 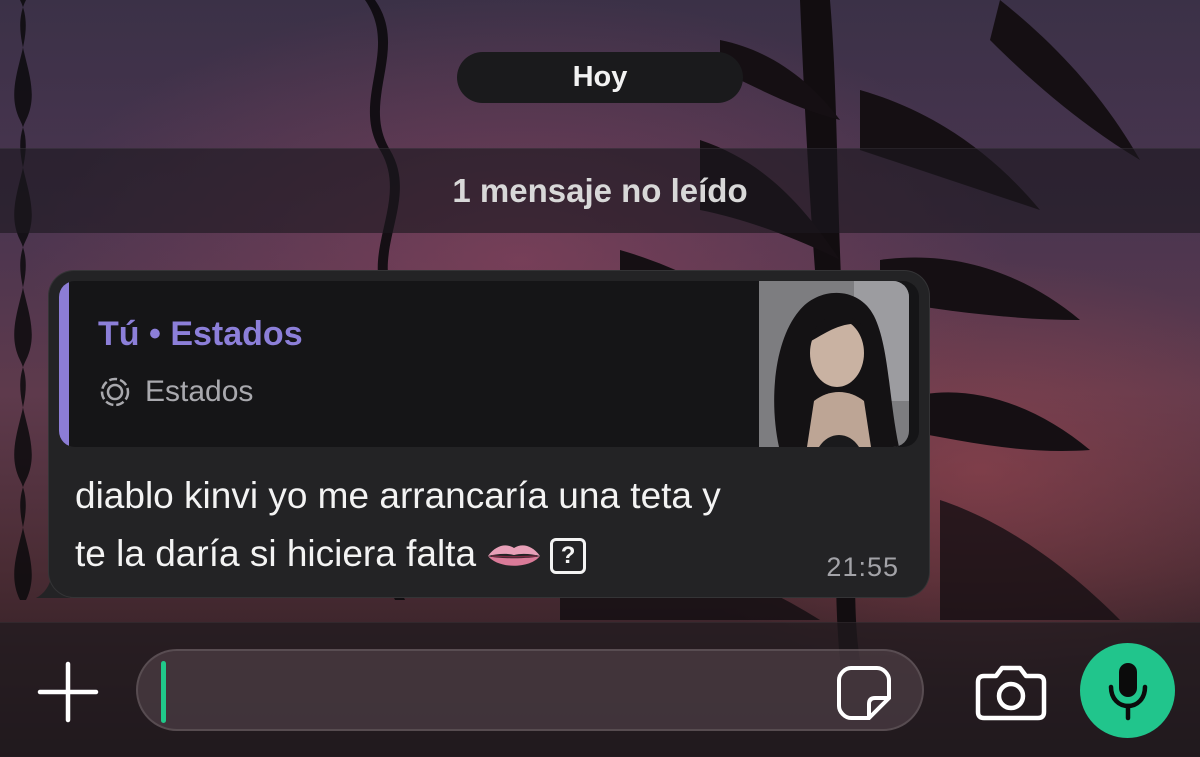 I want to click on quote-author: Tú • Estados, so click(x=200, y=334).